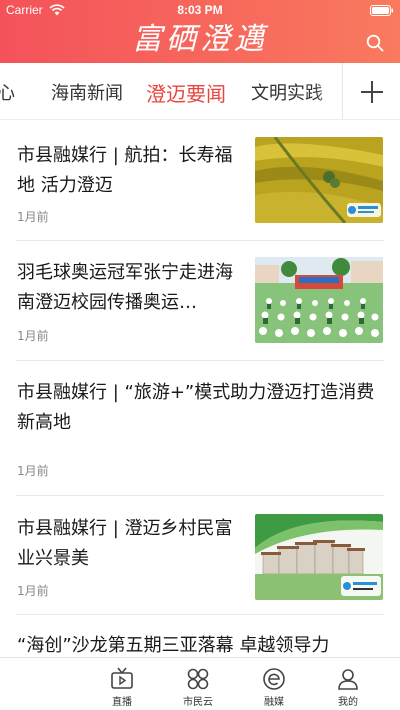 The width and height of the screenshot is (400, 710). What do you see at coordinates (125, 543) in the screenshot?
I see `news-title: 市县融媒行 | 澄迈乡村民富业兴景美` at bounding box center [125, 543].